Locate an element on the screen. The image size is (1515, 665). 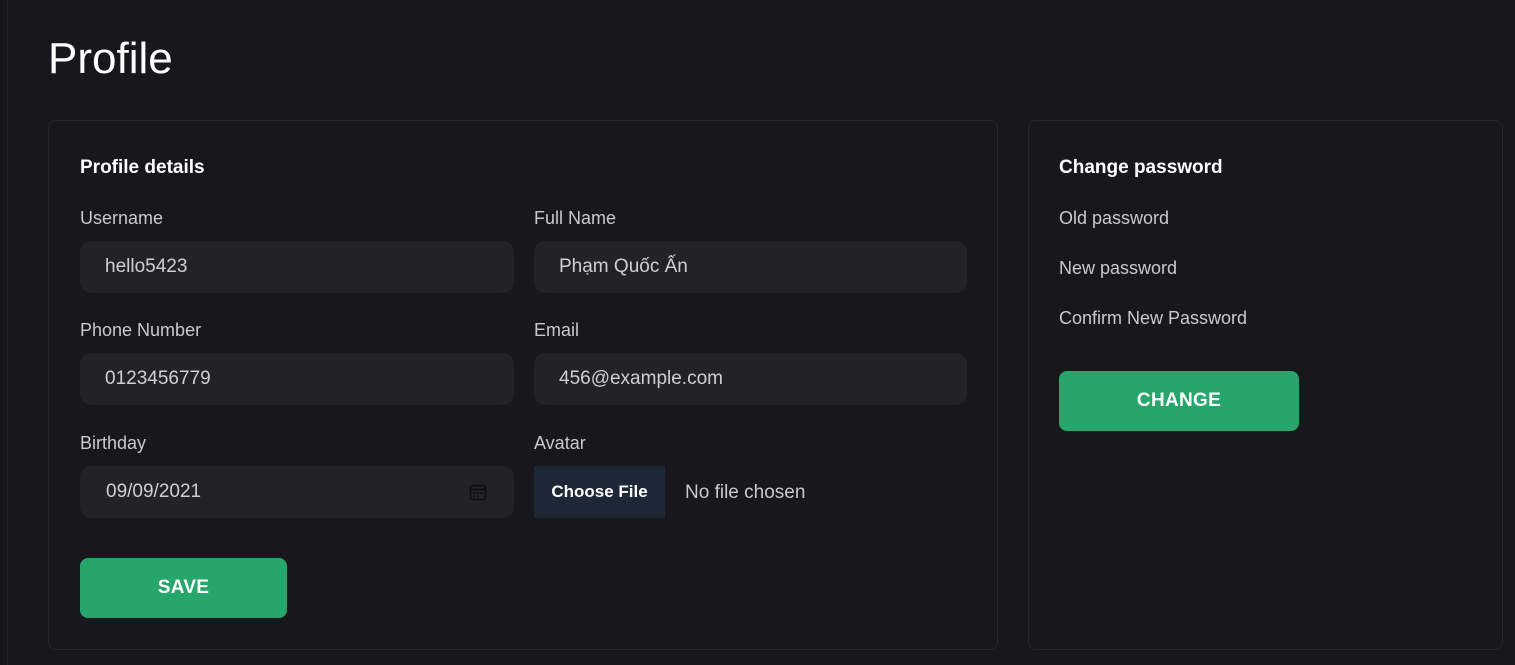
avatar-label: Avatar is located at coordinates (560, 443).